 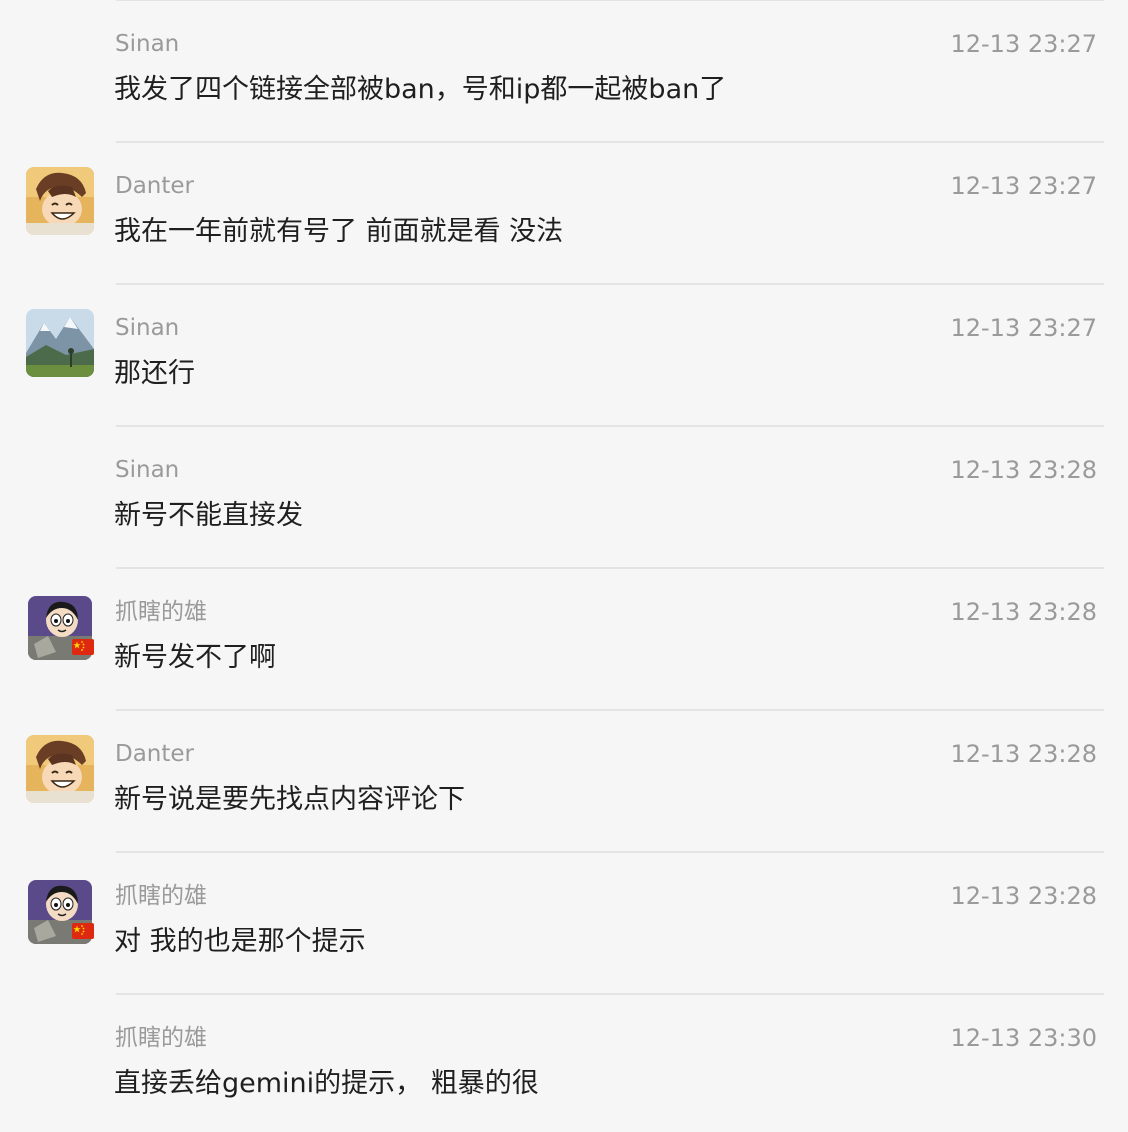 I want to click on message-timestamp: 12-13 23:30, so click(x=1023, y=1038).